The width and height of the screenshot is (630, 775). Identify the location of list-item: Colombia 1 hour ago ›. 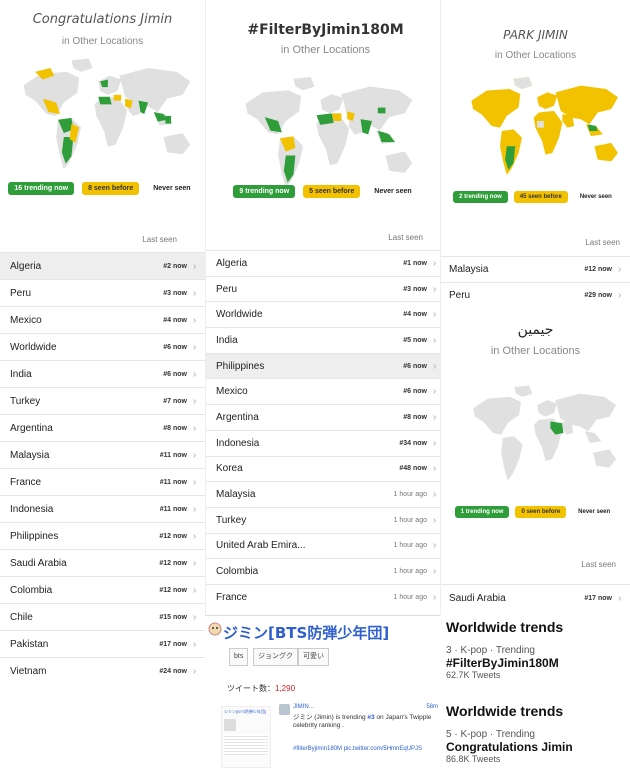
(325, 571).